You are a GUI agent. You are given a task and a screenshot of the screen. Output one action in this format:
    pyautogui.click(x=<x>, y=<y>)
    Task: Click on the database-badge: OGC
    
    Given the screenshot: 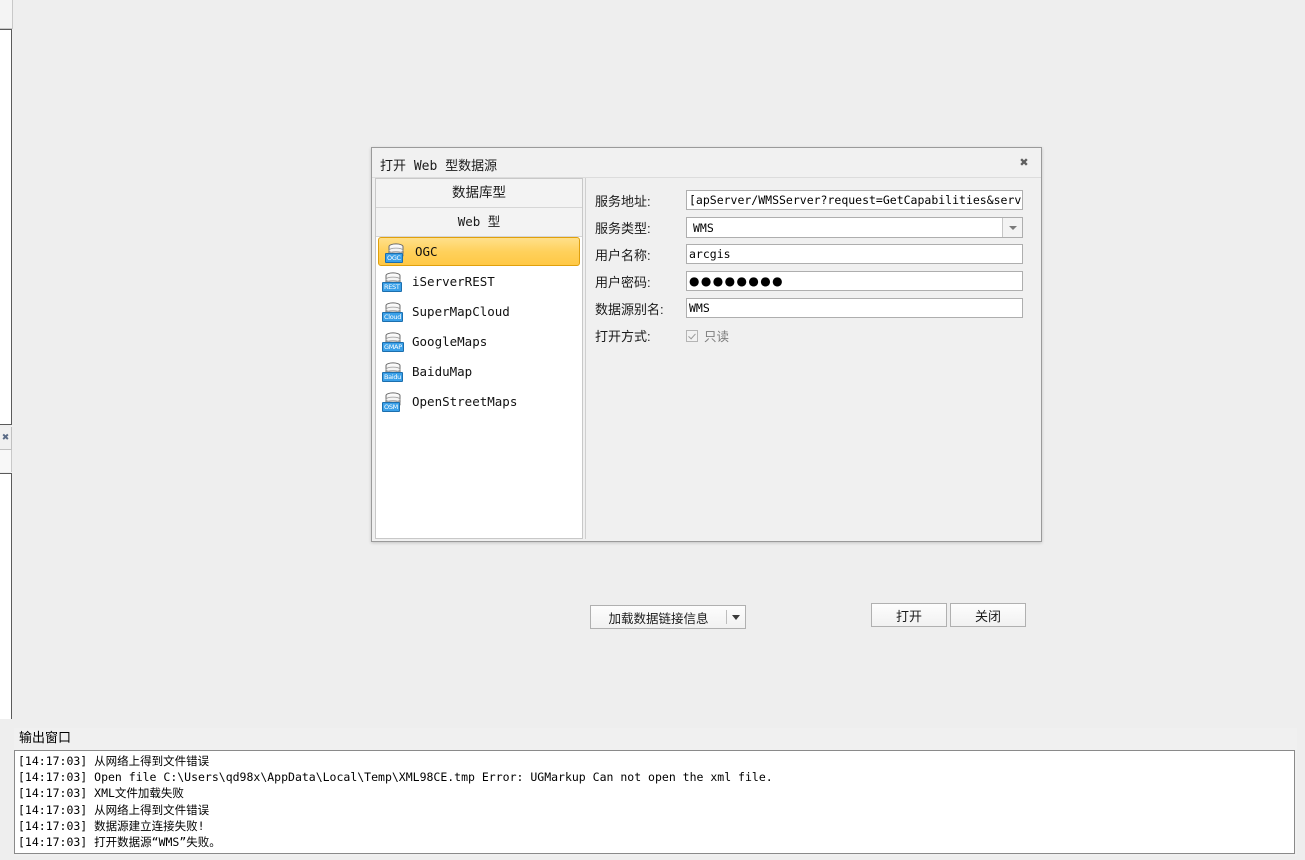 What is the action you would take?
    pyautogui.click(x=394, y=257)
    